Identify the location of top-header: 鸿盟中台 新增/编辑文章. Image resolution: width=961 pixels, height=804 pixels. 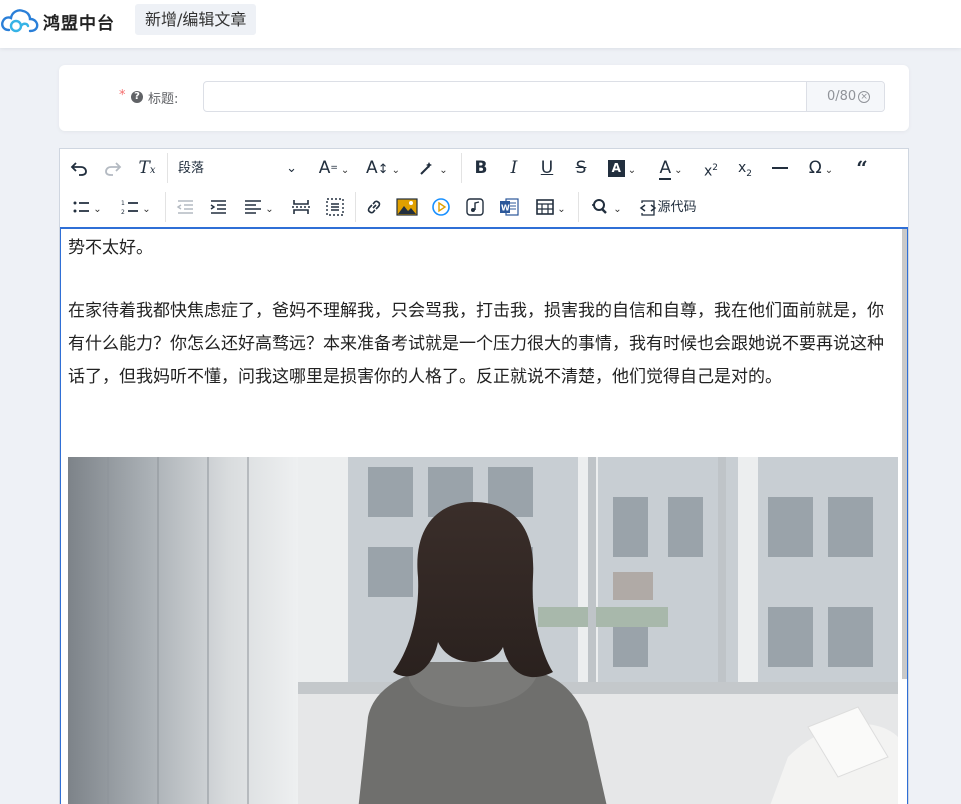
(480, 24).